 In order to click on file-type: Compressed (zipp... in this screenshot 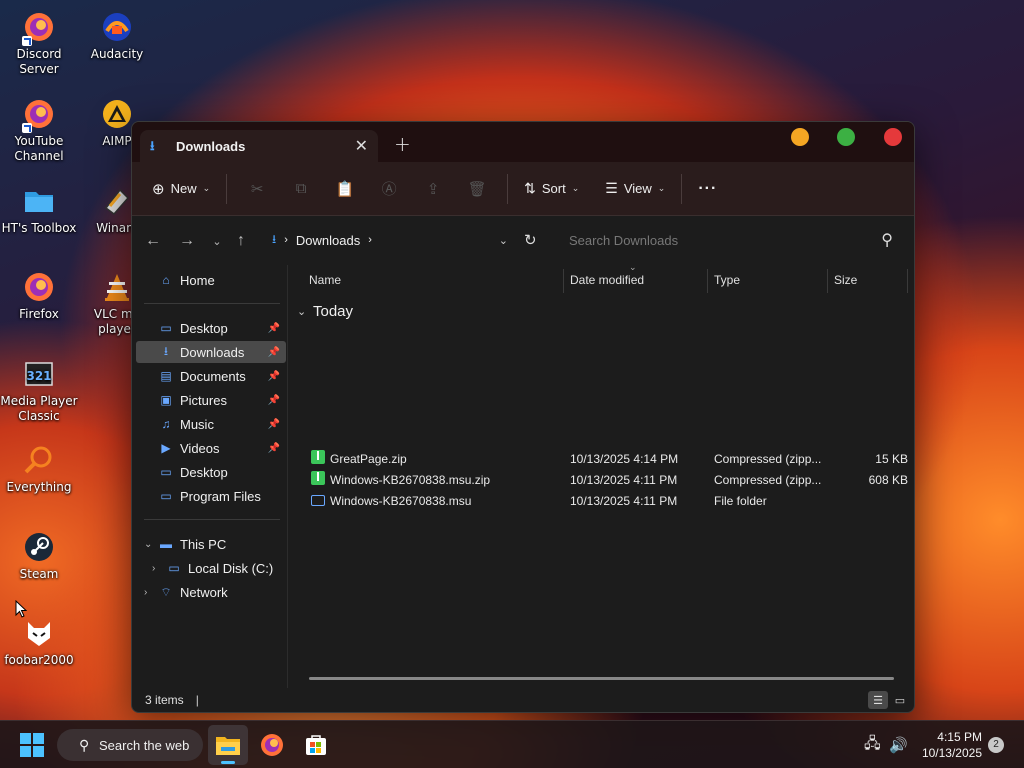, I will do `click(768, 458)`.